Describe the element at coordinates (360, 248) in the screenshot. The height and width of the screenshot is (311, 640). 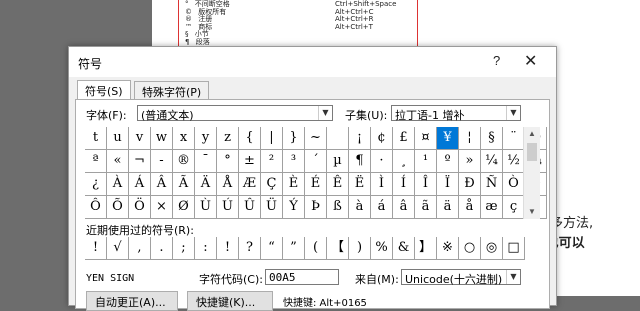
I see `recent-symbol-cell: )` at that location.